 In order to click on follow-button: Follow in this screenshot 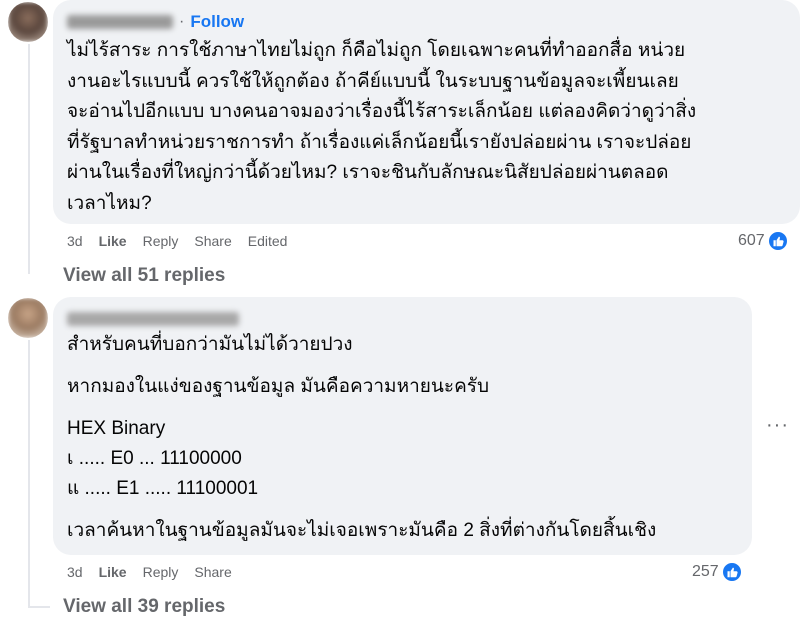, I will do `click(217, 22)`.